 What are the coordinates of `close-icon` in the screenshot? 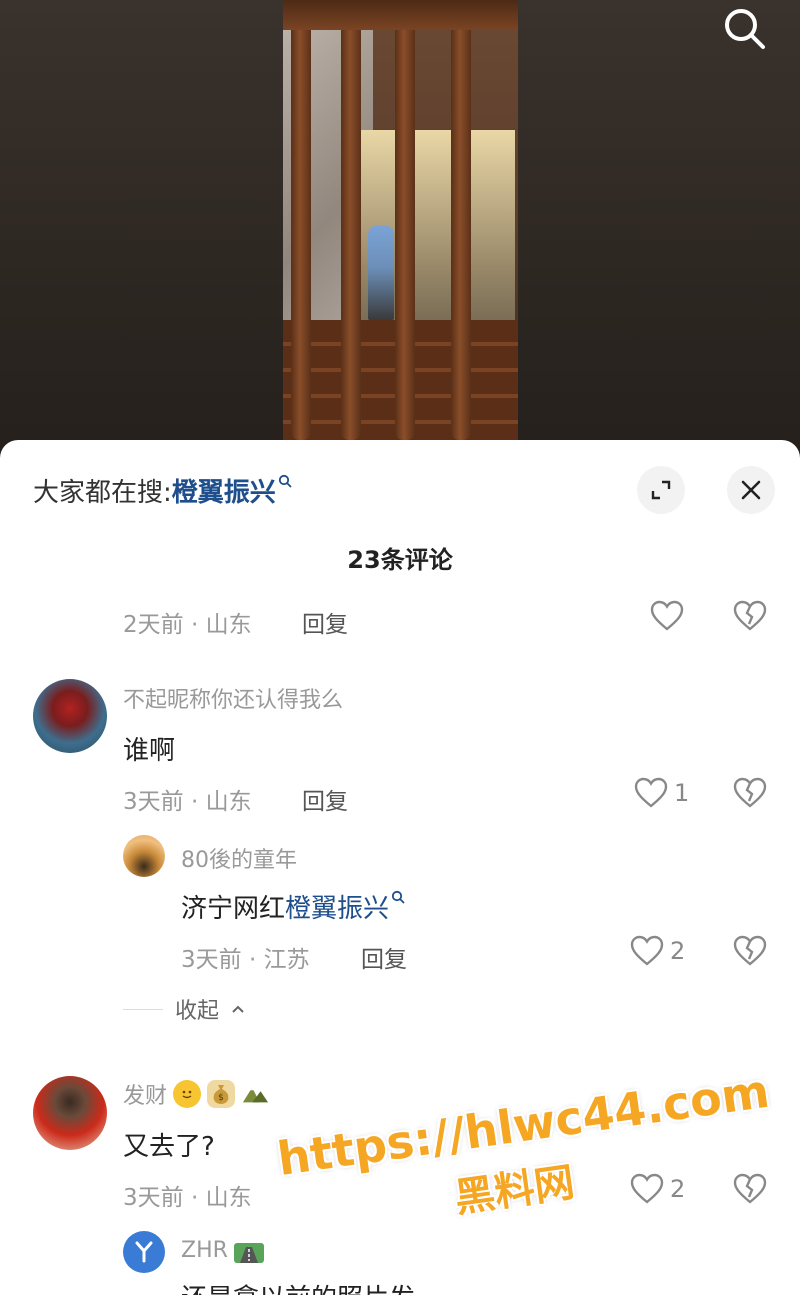 It's located at (751, 490).